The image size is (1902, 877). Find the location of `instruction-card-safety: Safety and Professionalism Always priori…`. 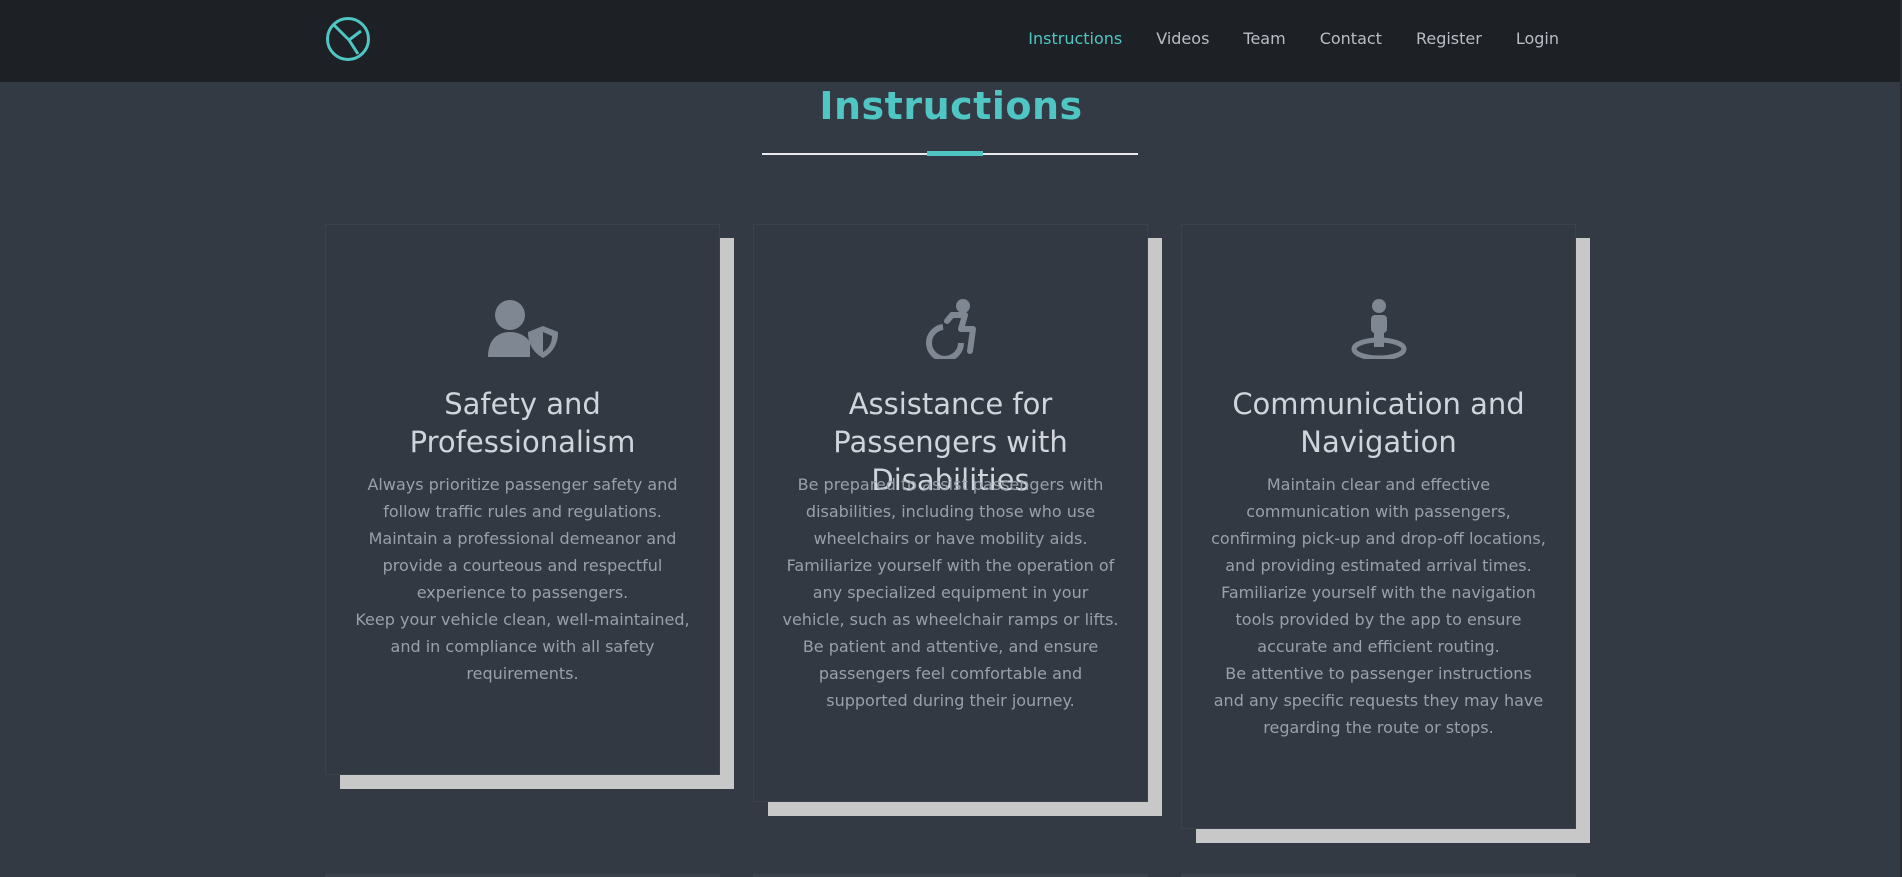

instruction-card-safety: Safety and Professionalism Always priori… is located at coordinates (522, 499).